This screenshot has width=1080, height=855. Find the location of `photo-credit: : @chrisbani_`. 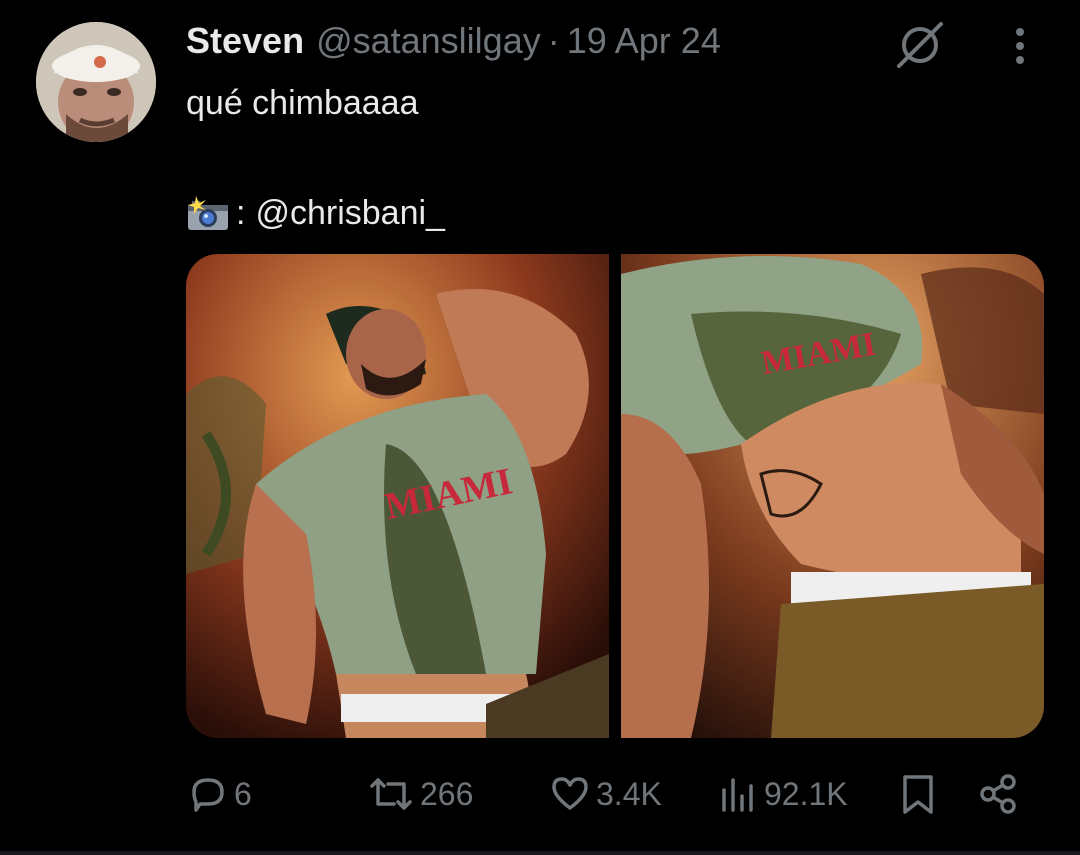

photo-credit: : @chrisbani_ is located at coordinates (315, 213).